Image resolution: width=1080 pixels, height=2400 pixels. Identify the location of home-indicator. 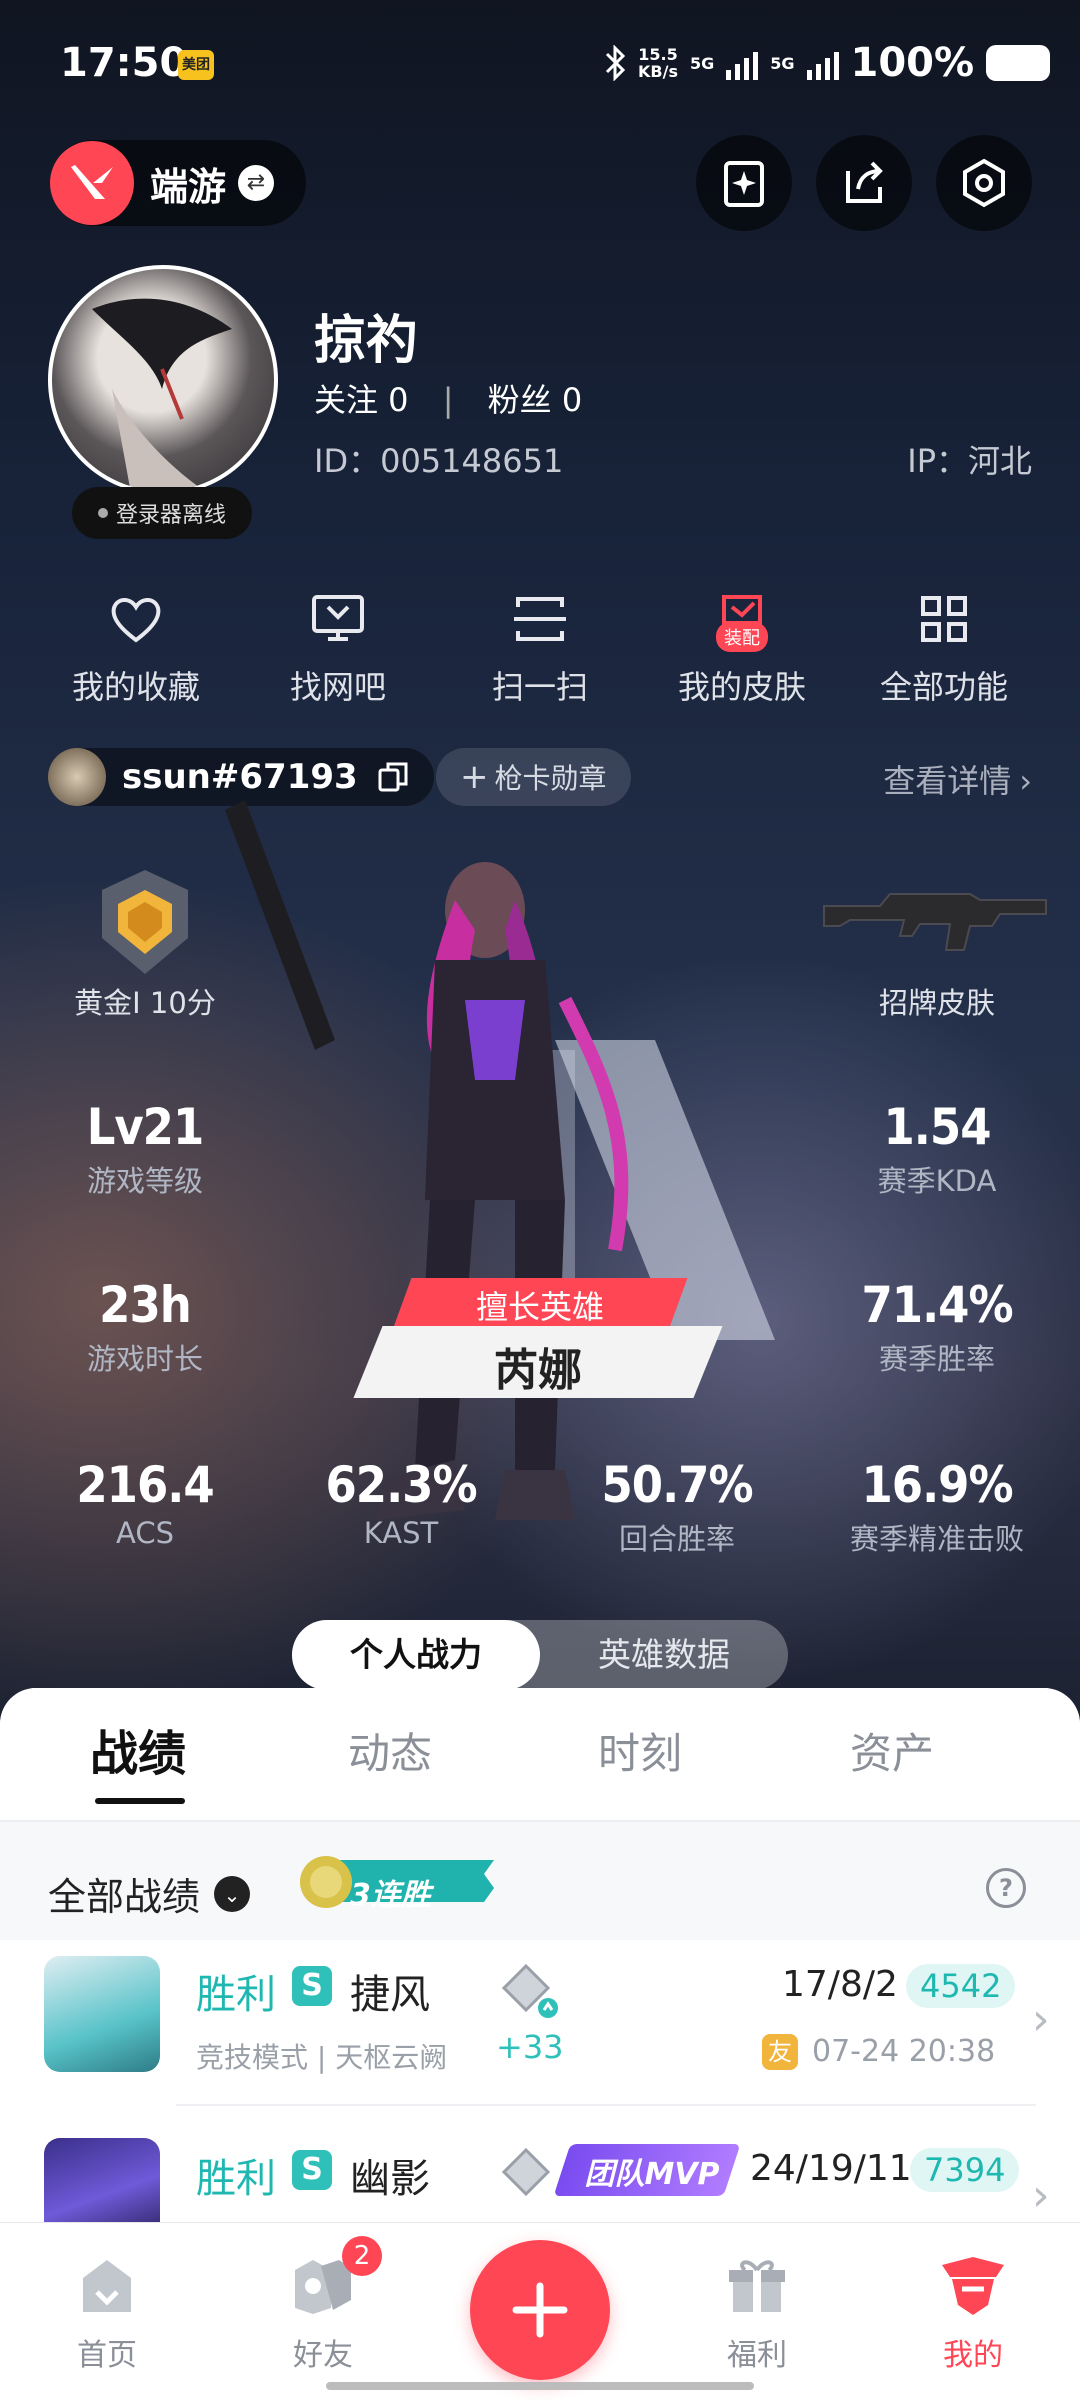
(540, 2386).